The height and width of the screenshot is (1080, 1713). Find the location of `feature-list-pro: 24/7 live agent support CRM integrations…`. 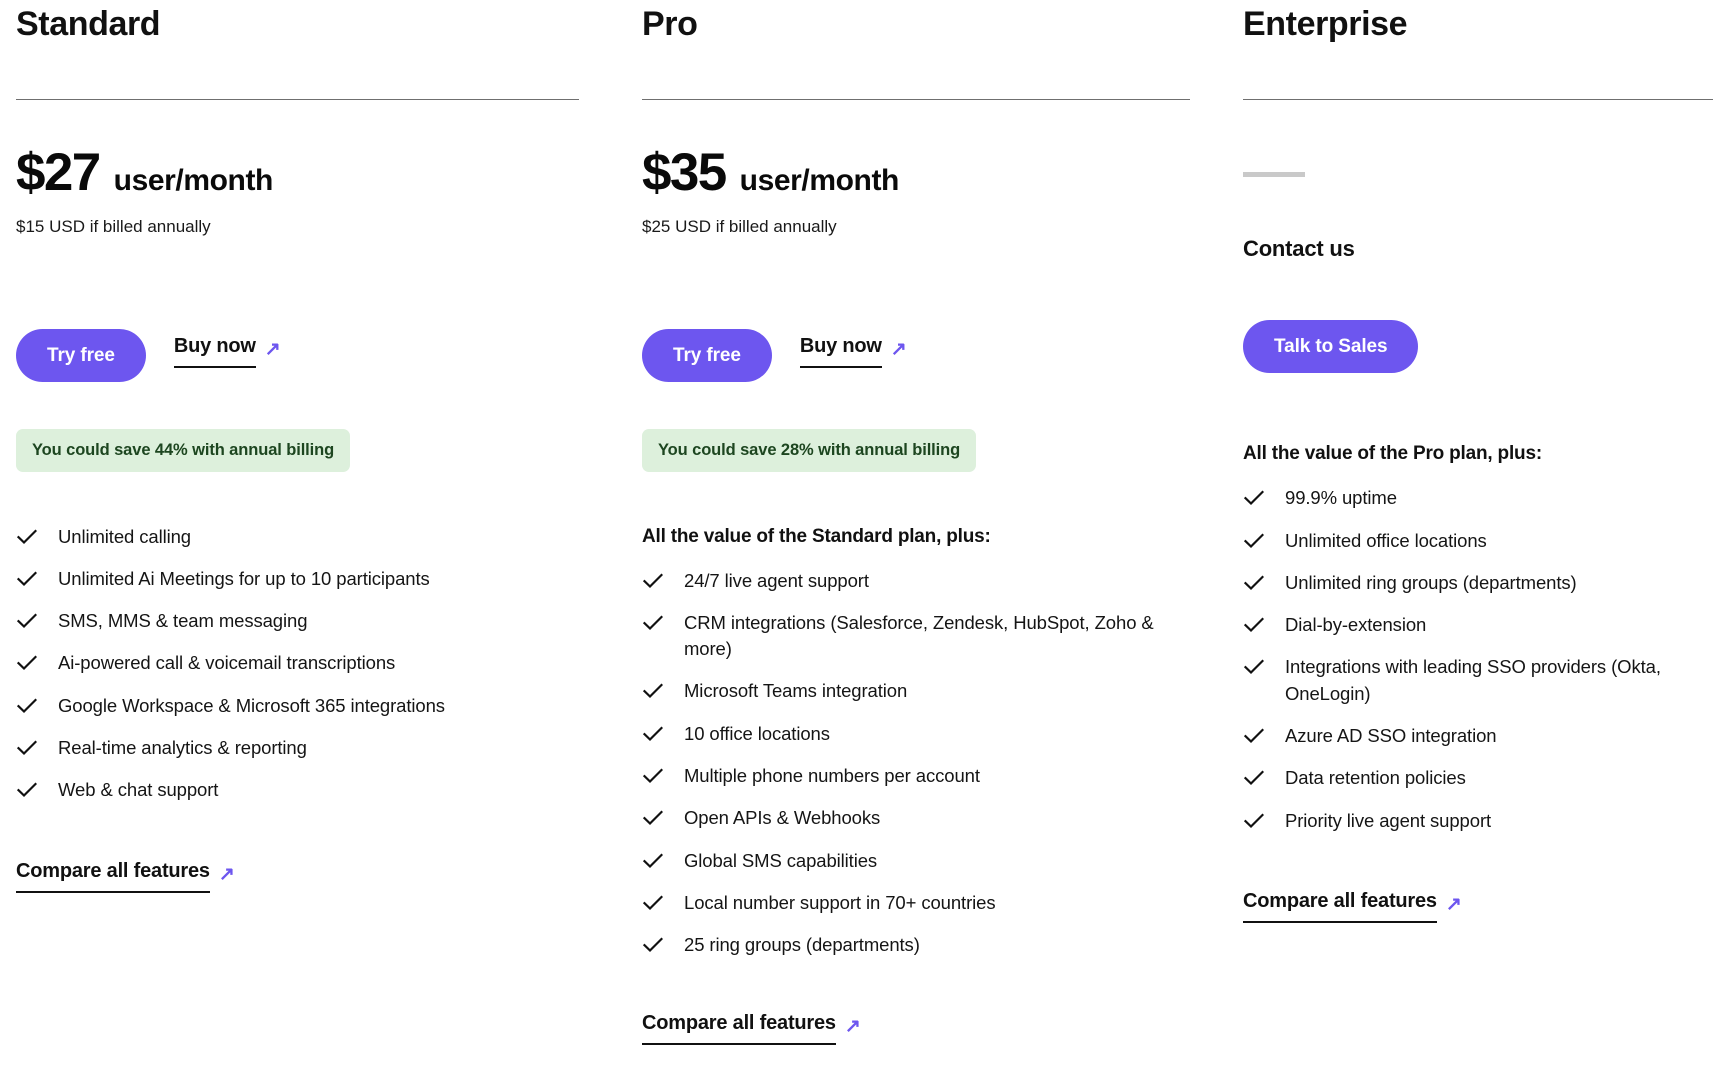

feature-list-pro: 24/7 live agent support CRM integrations… is located at coordinates (916, 771).